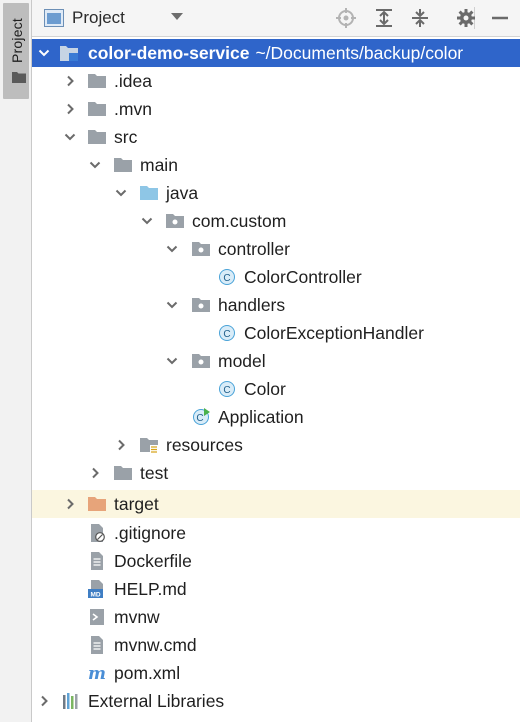 Image resolution: width=520 pixels, height=722 pixels. I want to click on project-name: color-demo-service, so click(169, 53).